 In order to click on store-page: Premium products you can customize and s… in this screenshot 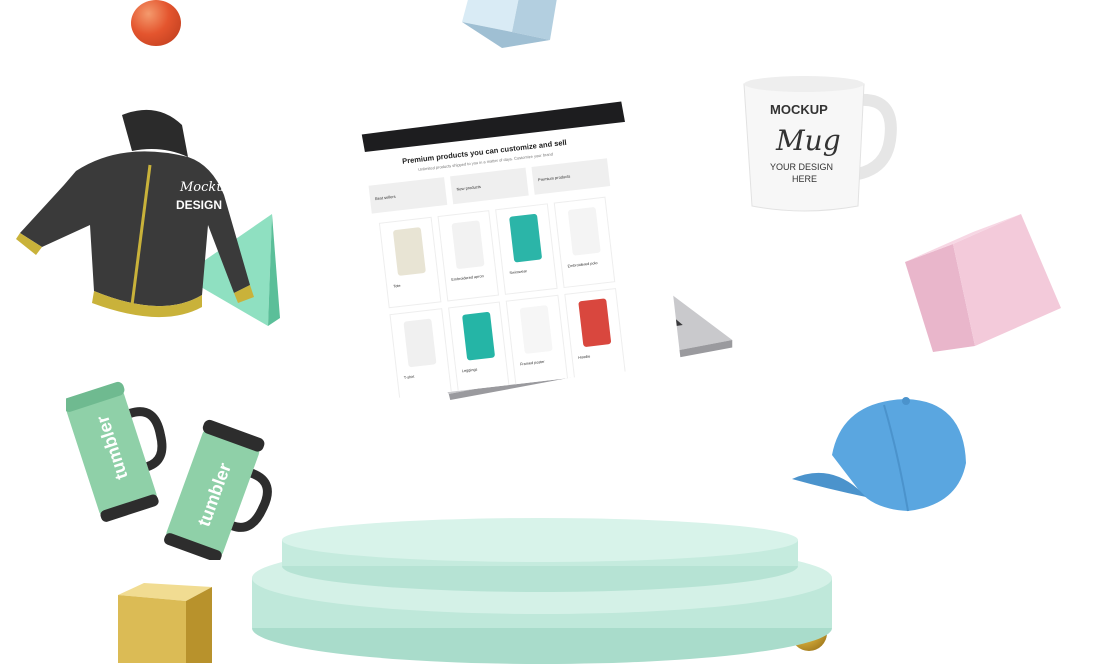, I will do `click(497, 261)`.